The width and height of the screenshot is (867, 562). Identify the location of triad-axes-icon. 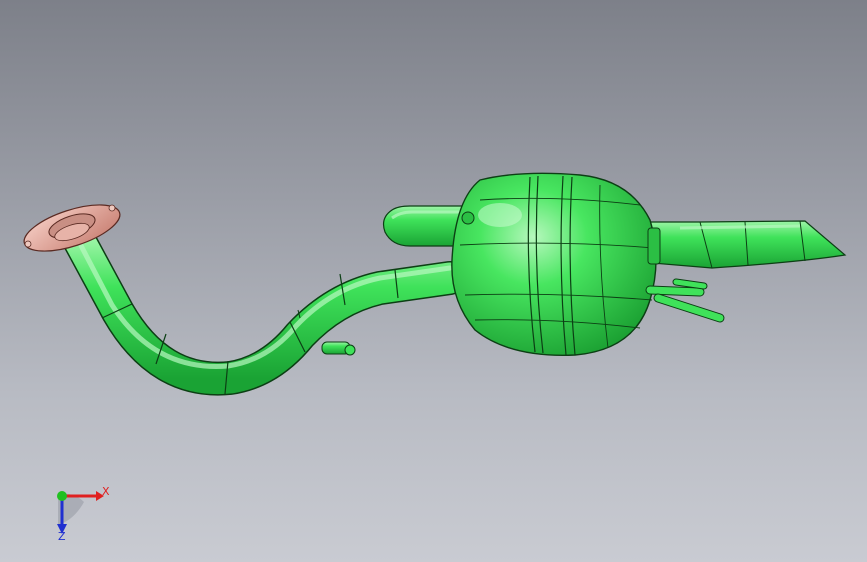
(80, 512).